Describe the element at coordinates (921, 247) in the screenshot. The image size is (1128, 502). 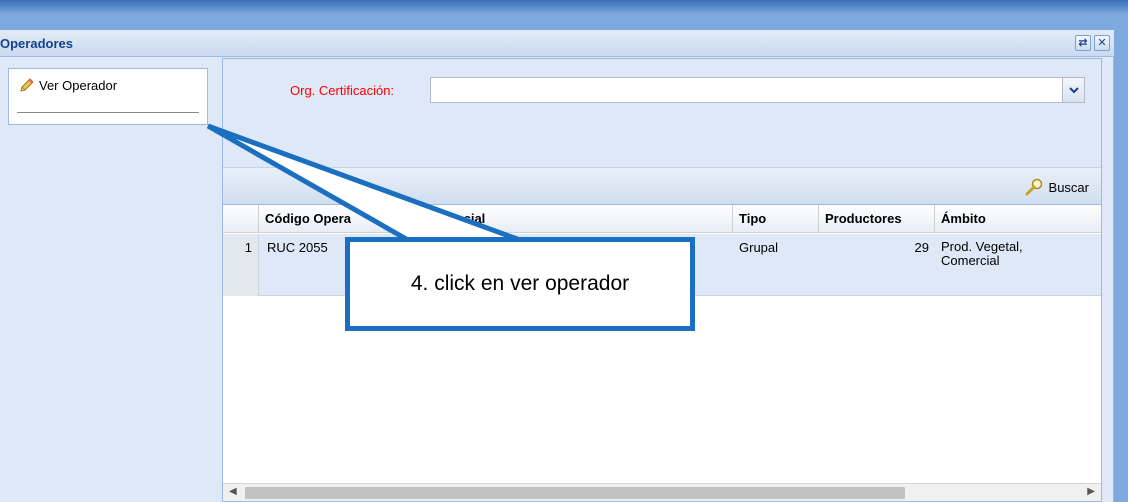
I see `cell-productores: 29` at that location.